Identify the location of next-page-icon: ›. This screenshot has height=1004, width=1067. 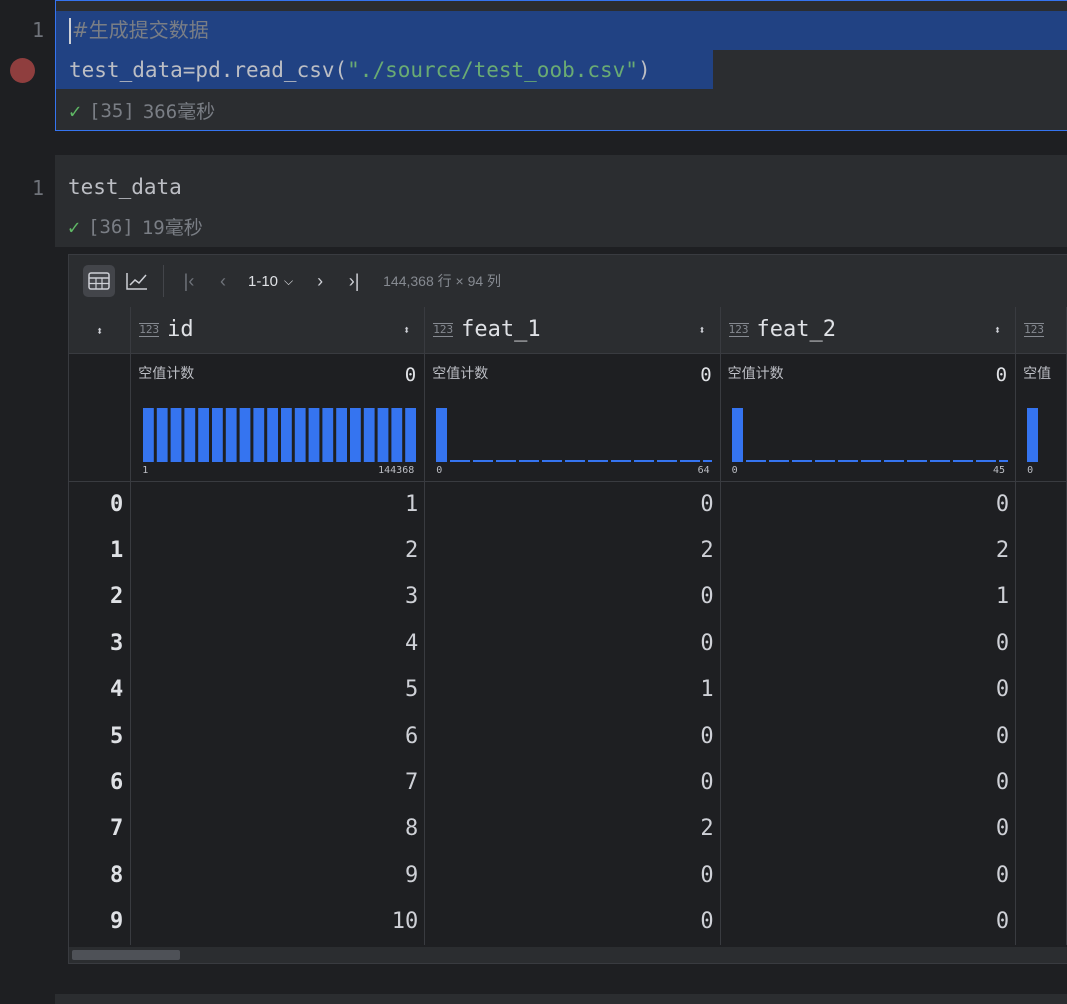
(320, 281).